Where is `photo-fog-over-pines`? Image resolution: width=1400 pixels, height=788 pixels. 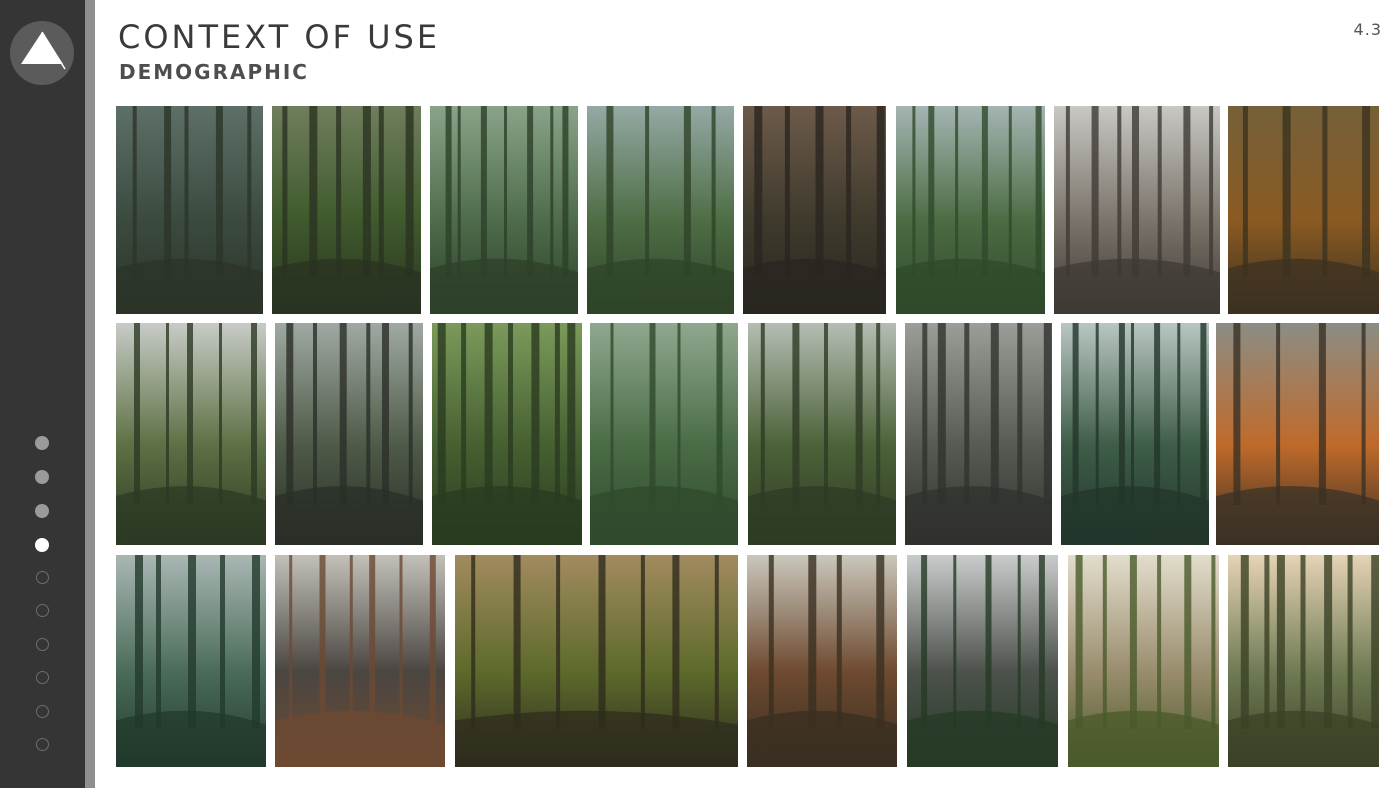 photo-fog-over-pines is located at coordinates (191, 661).